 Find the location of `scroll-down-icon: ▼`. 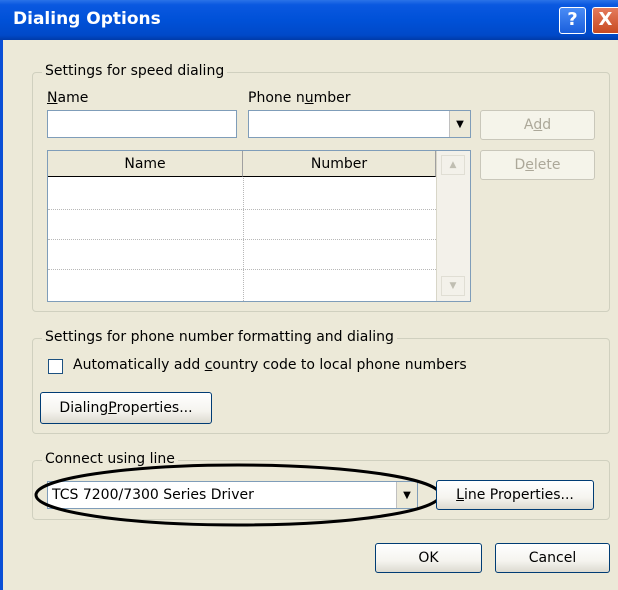

scroll-down-icon: ▼ is located at coordinates (453, 286).